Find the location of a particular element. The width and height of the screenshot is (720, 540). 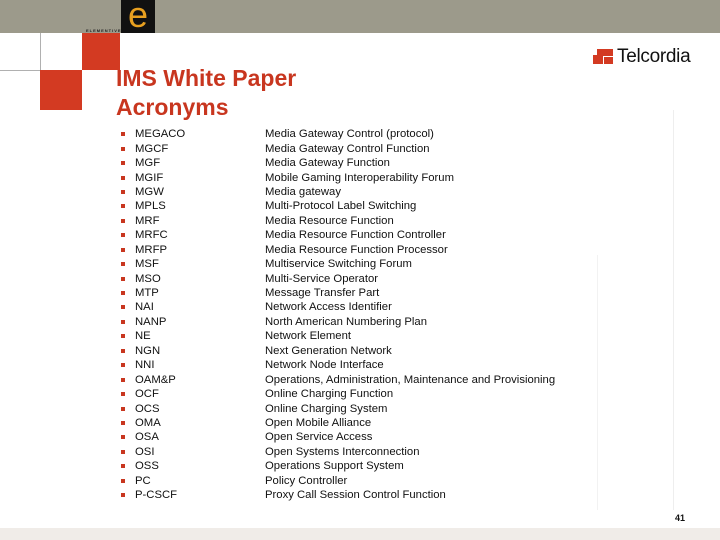

list-item: NANP North American Numbering Plan is located at coordinates (338, 322).